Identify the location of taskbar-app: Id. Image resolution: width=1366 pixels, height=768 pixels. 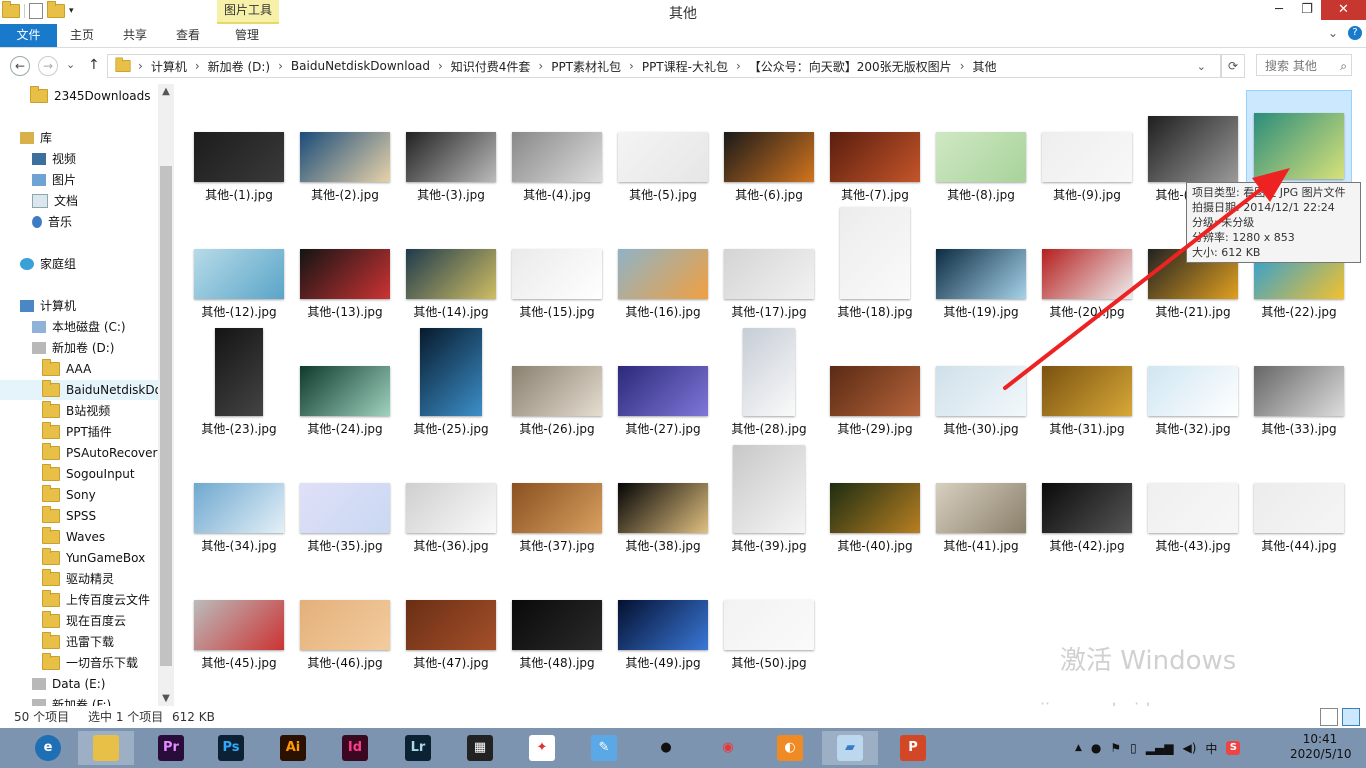
(355, 748).